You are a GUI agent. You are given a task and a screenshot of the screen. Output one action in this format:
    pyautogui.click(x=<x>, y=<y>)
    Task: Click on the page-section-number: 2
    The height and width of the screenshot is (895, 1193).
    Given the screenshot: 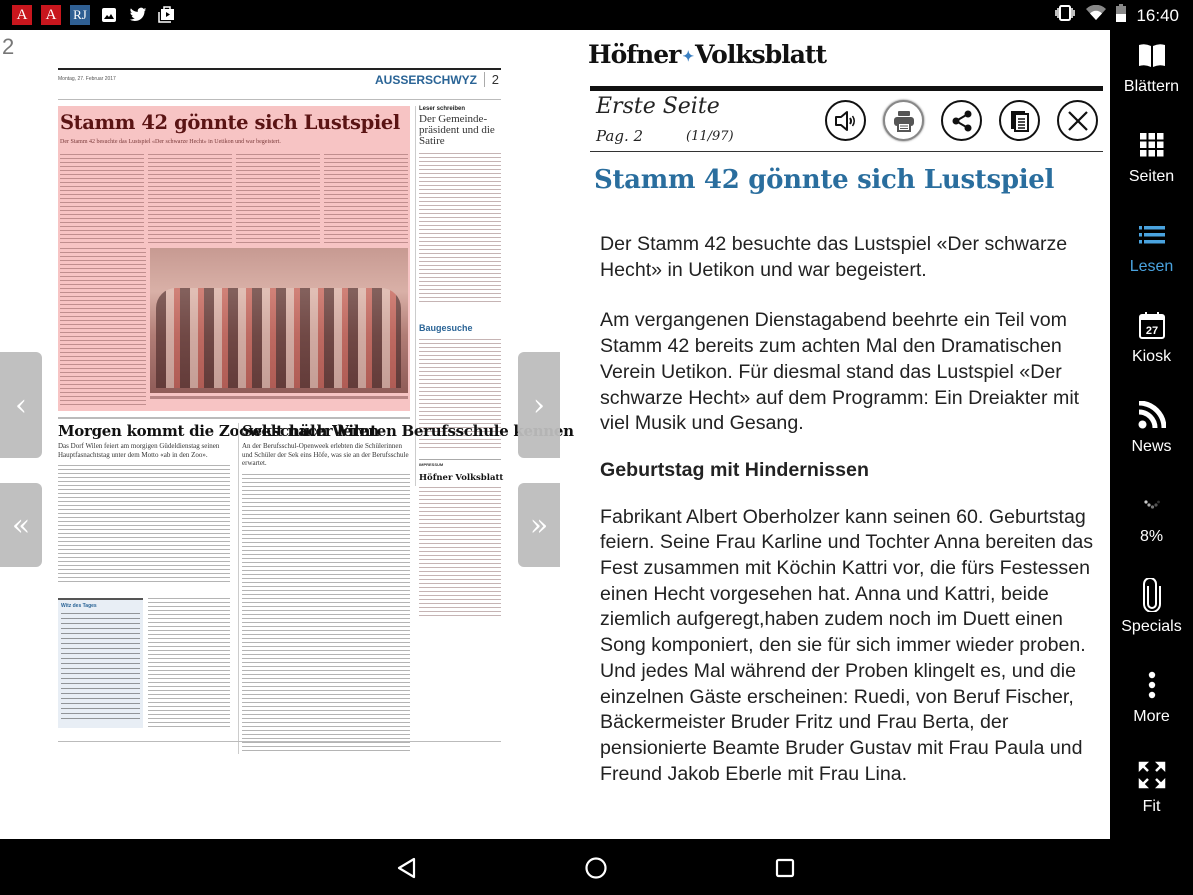 What is the action you would take?
    pyautogui.click(x=495, y=79)
    